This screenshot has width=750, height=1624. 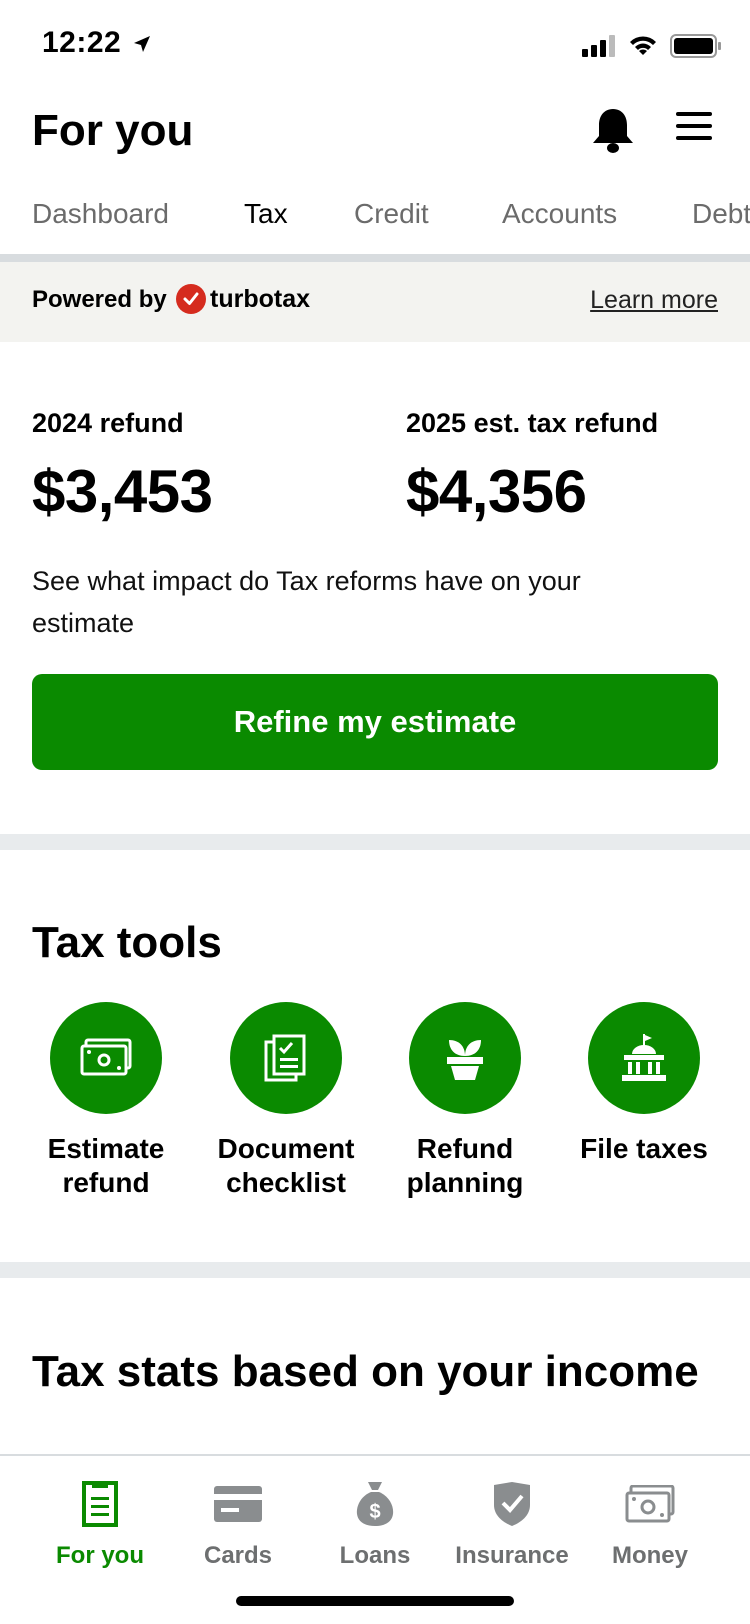 I want to click on turbotax-check-icon, so click(x=191, y=299).